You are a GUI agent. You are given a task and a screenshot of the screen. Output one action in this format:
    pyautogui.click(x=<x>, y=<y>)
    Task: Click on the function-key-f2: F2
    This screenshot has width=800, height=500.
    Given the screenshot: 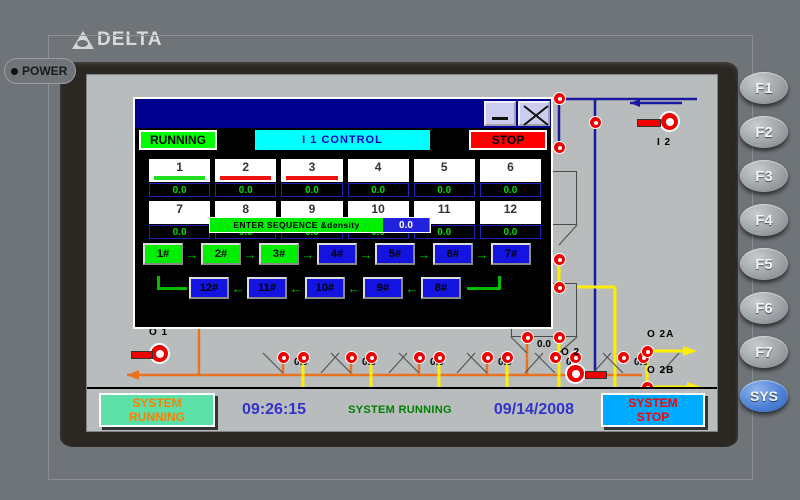 What is the action you would take?
    pyautogui.click(x=764, y=132)
    